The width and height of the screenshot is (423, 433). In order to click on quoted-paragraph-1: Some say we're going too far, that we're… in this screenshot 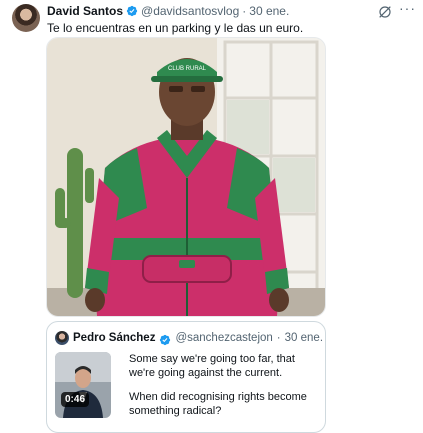, I will do `click(212, 366)`.